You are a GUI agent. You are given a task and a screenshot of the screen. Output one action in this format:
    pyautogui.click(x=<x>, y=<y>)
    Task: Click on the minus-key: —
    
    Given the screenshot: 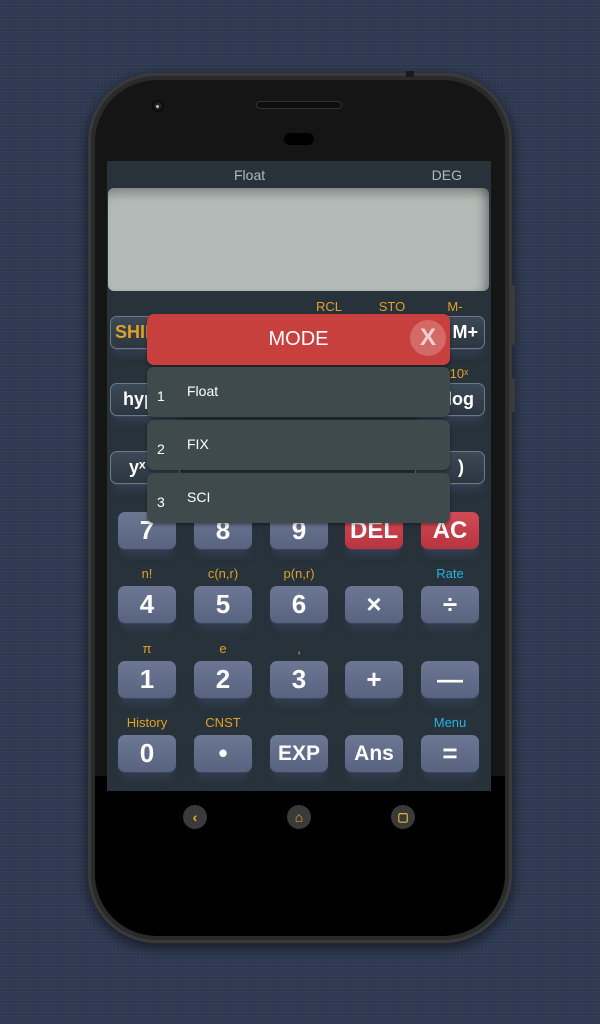 What is the action you would take?
    pyautogui.click(x=450, y=679)
    